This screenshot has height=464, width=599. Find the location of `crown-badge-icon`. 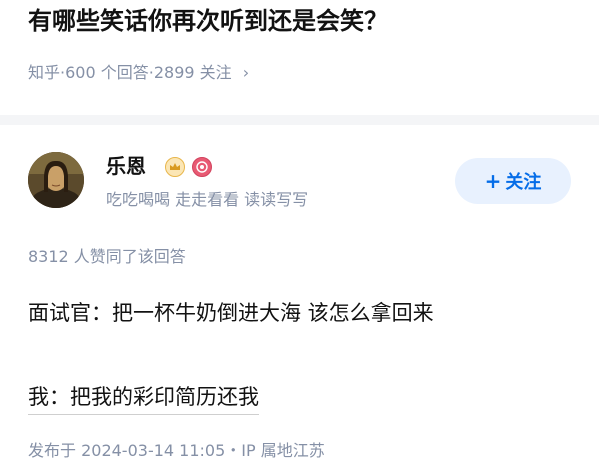

crown-badge-icon is located at coordinates (175, 167).